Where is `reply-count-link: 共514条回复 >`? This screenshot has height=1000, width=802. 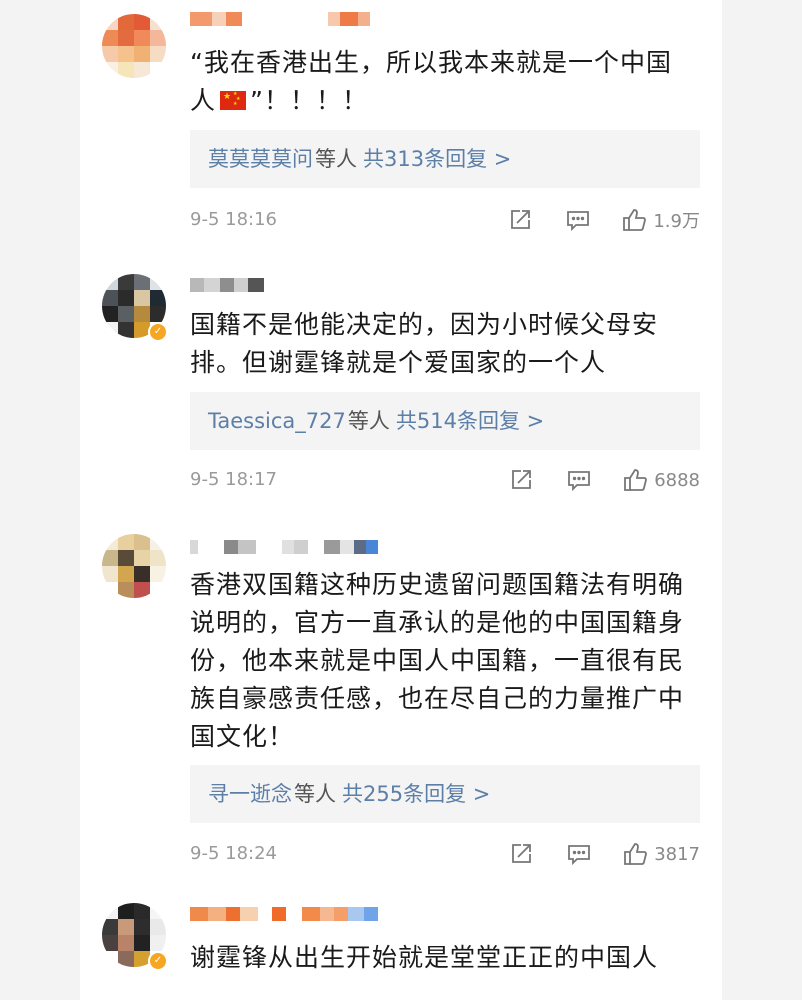
reply-count-link: 共514条回复 > is located at coordinates (470, 421).